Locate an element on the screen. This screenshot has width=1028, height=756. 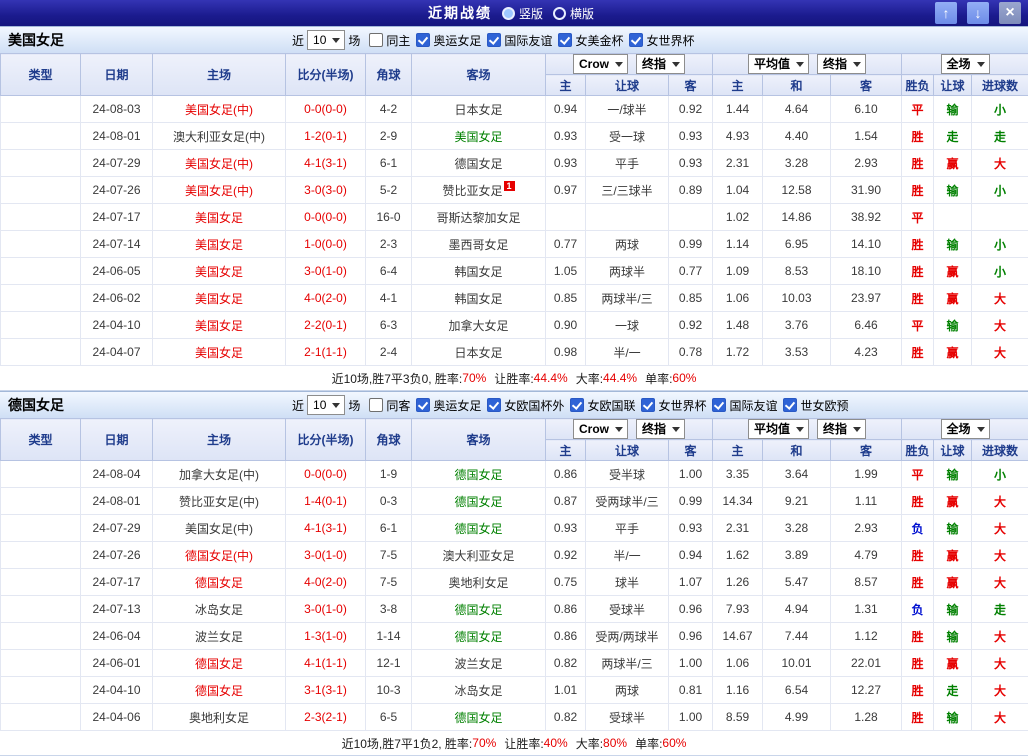
checkbox-label: 女美金杯 is located at coordinates (599, 40).